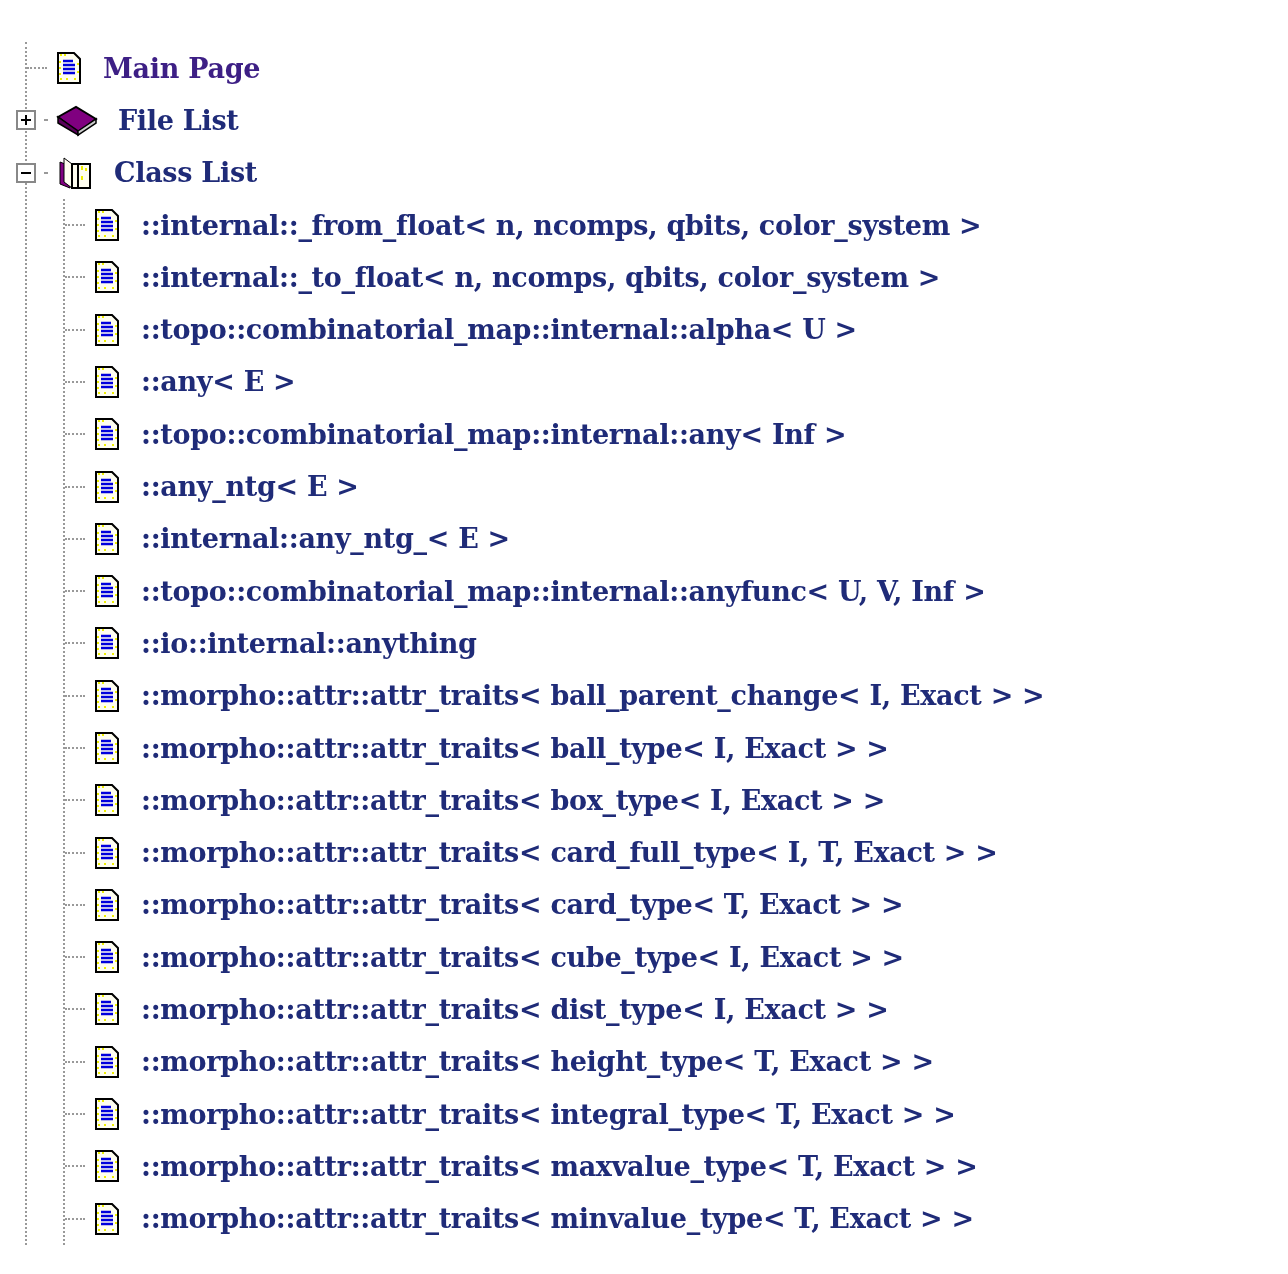 The height and width of the screenshot is (1274, 1288). What do you see at coordinates (309, 643) in the screenshot?
I see `tree-link: ::io::internal::anything` at bounding box center [309, 643].